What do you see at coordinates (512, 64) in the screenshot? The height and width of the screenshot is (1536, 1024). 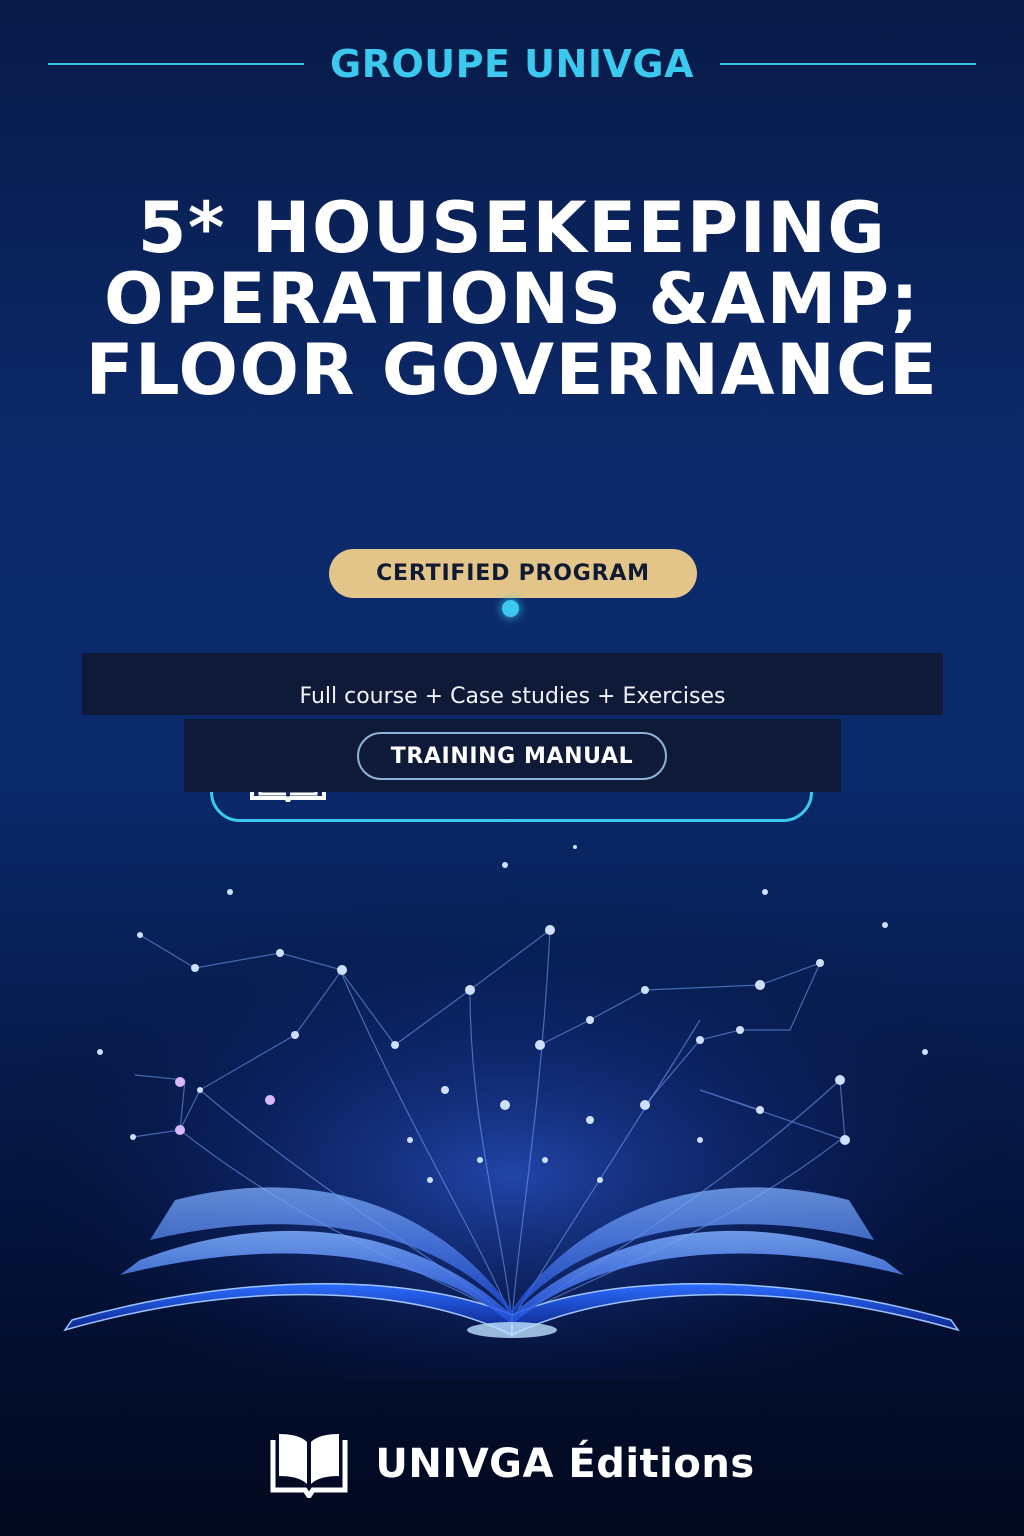 I see `publisher-header: GROUPE UNIVGA` at bounding box center [512, 64].